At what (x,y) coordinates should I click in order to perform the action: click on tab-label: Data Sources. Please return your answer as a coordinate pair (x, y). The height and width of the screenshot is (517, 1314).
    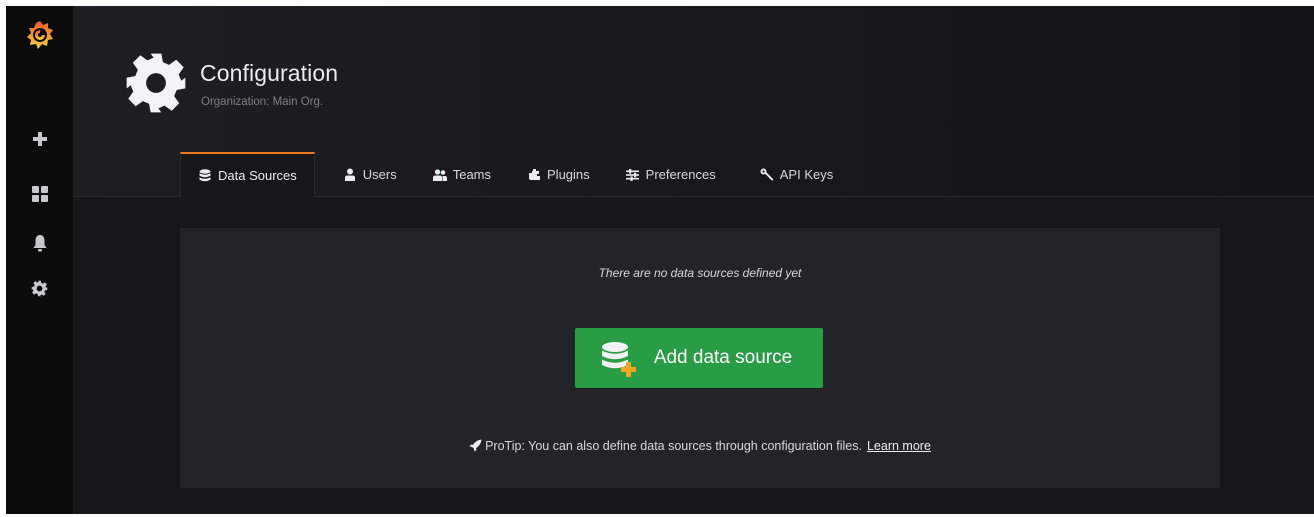
    Looking at the image, I should click on (257, 175).